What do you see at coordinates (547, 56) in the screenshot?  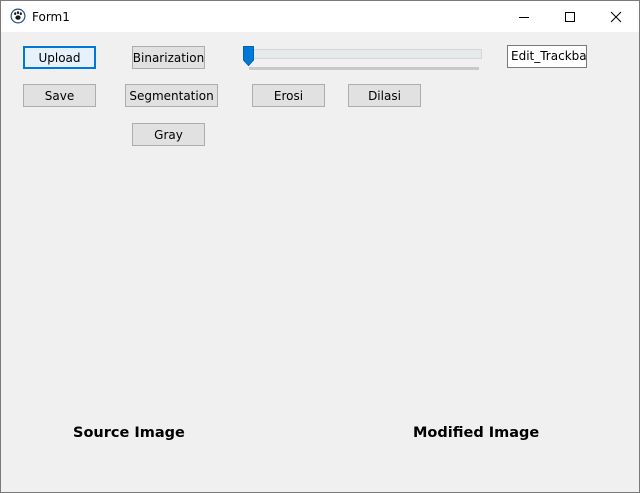 I see `edit-trackbar-textbox: Edit_Trackbar` at bounding box center [547, 56].